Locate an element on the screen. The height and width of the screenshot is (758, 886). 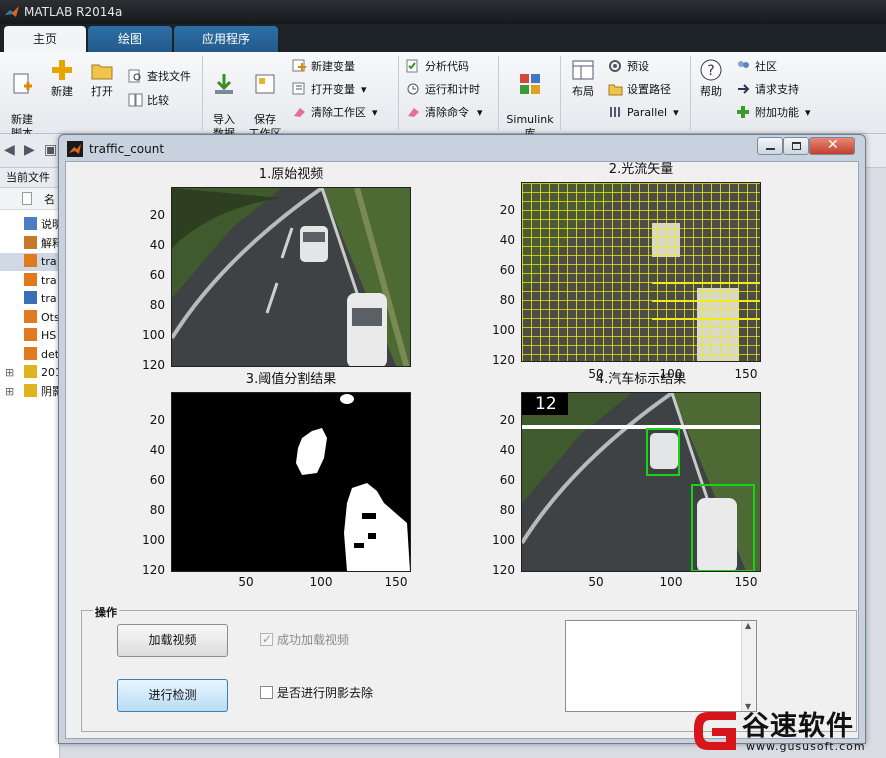
file-list-item: HS is located at coordinates (30, 336).